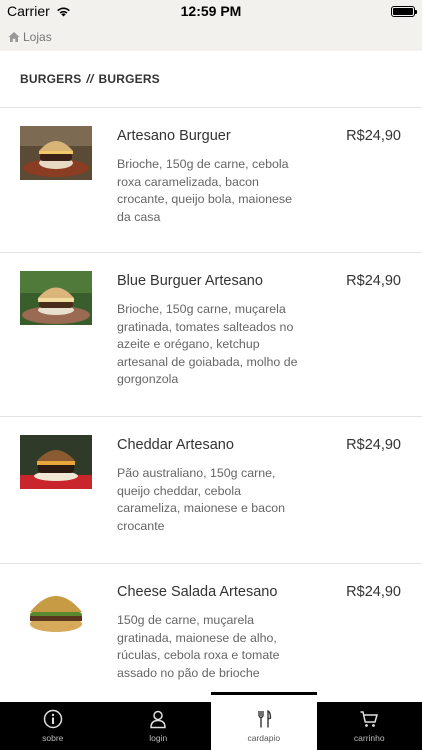 Image resolution: width=422 pixels, height=750 pixels. Describe the element at coordinates (53, 738) in the screenshot. I see `tab-label: sobre` at that location.